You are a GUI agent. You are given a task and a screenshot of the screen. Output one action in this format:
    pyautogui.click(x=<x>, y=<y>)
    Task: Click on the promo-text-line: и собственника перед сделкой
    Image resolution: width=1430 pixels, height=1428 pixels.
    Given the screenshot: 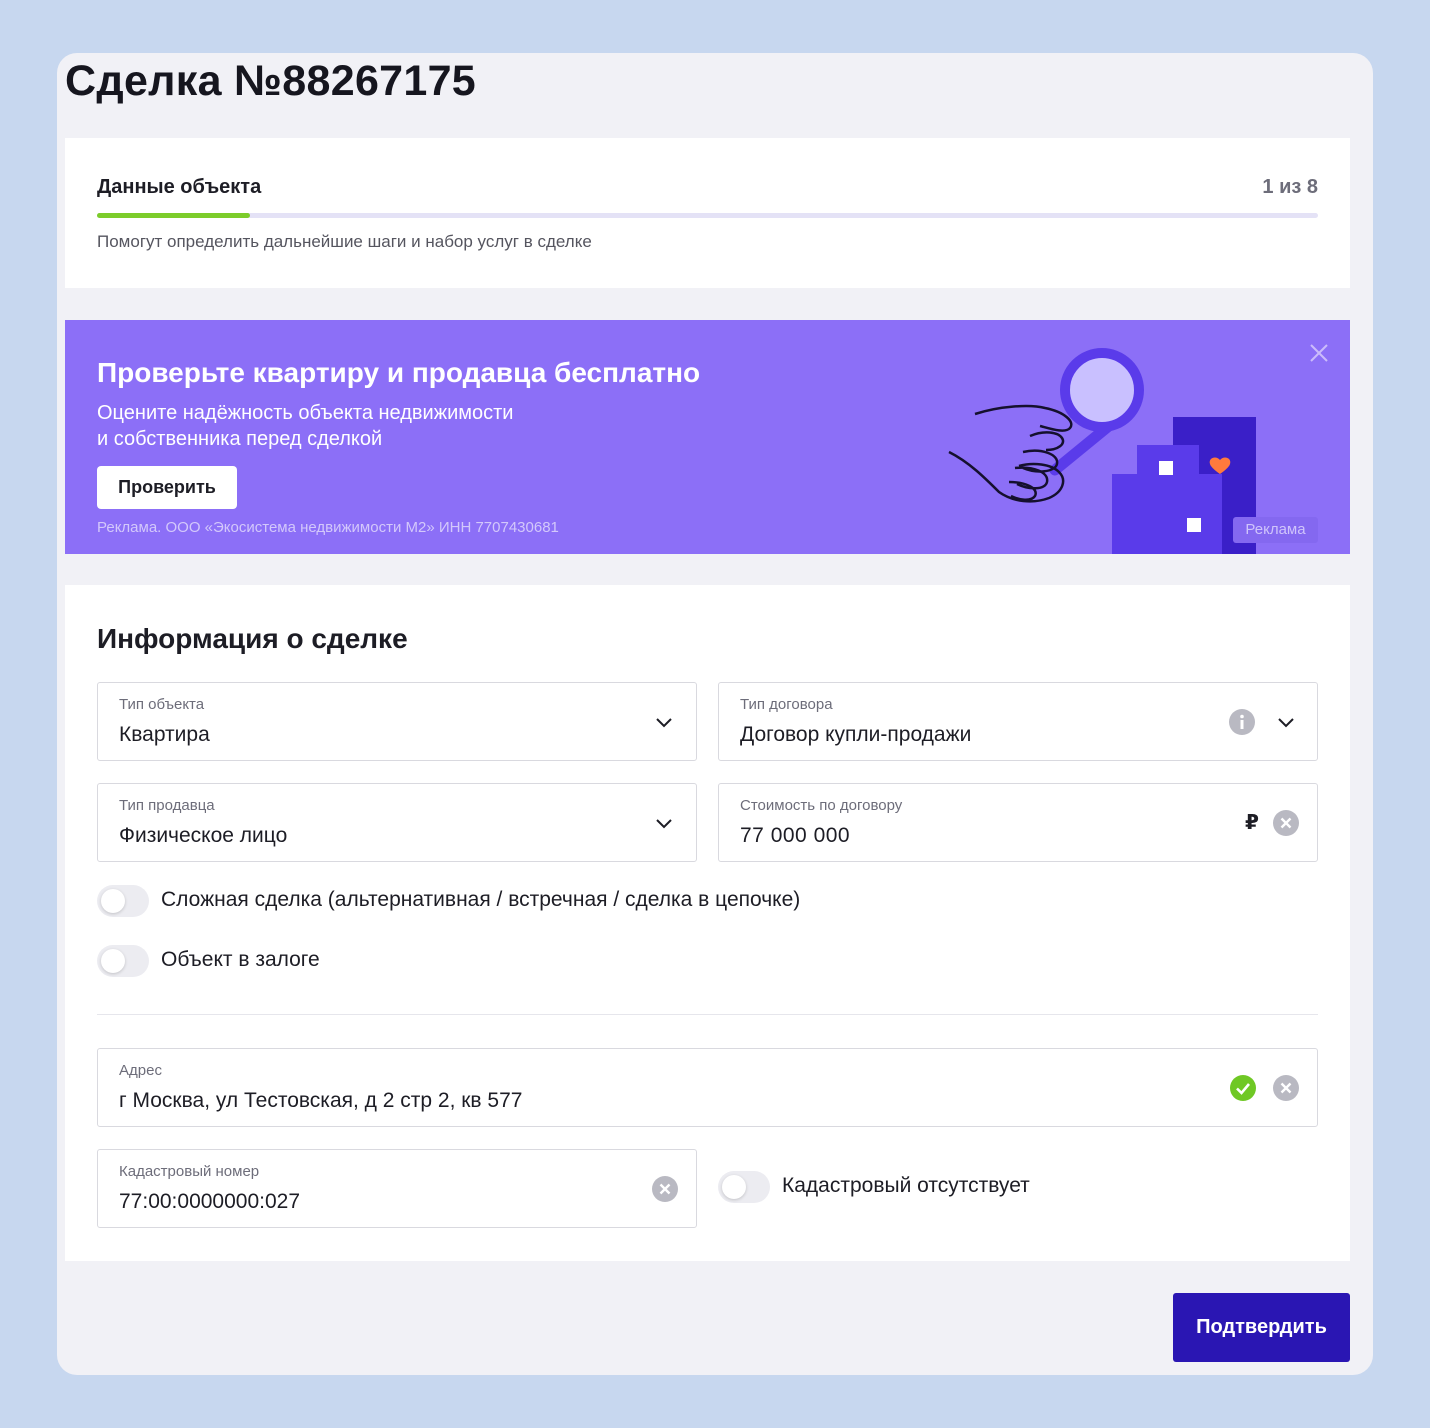 What is the action you would take?
    pyautogui.click(x=240, y=439)
    